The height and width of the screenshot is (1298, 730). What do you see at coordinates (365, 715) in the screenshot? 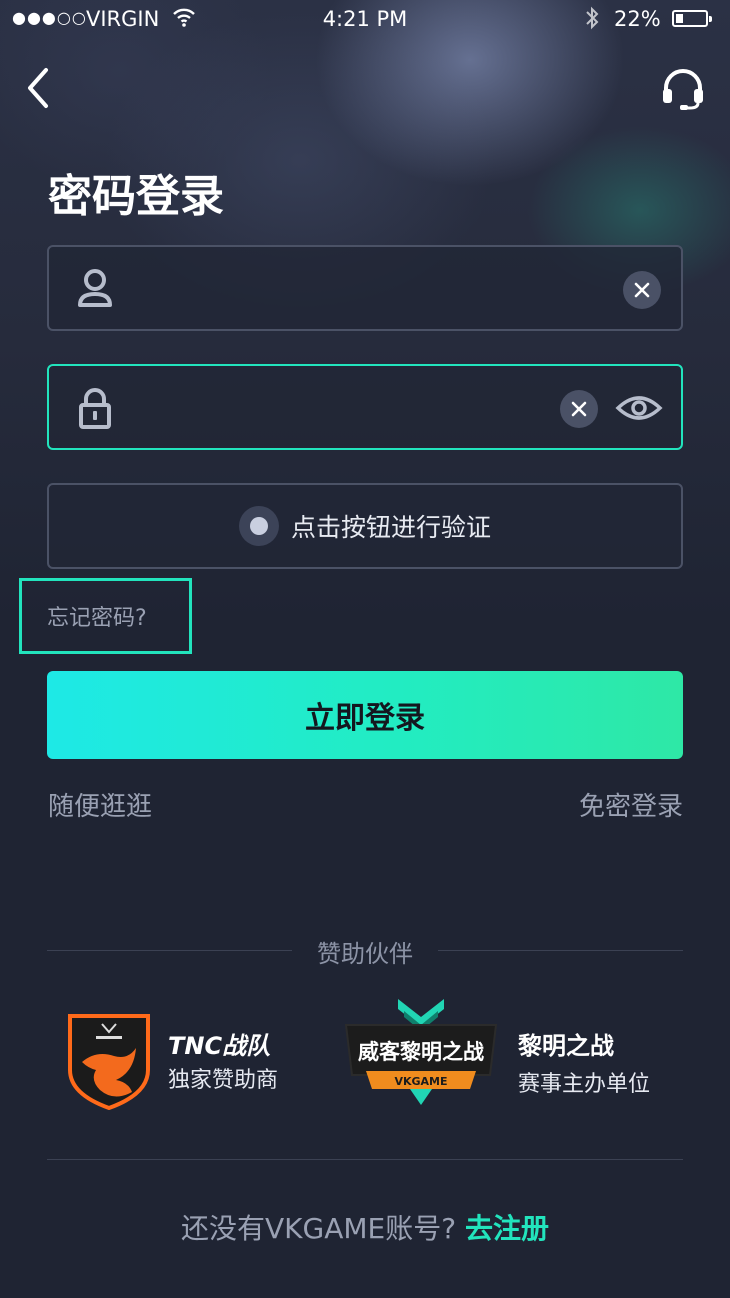
I see `login-button: 立即登录` at bounding box center [365, 715].